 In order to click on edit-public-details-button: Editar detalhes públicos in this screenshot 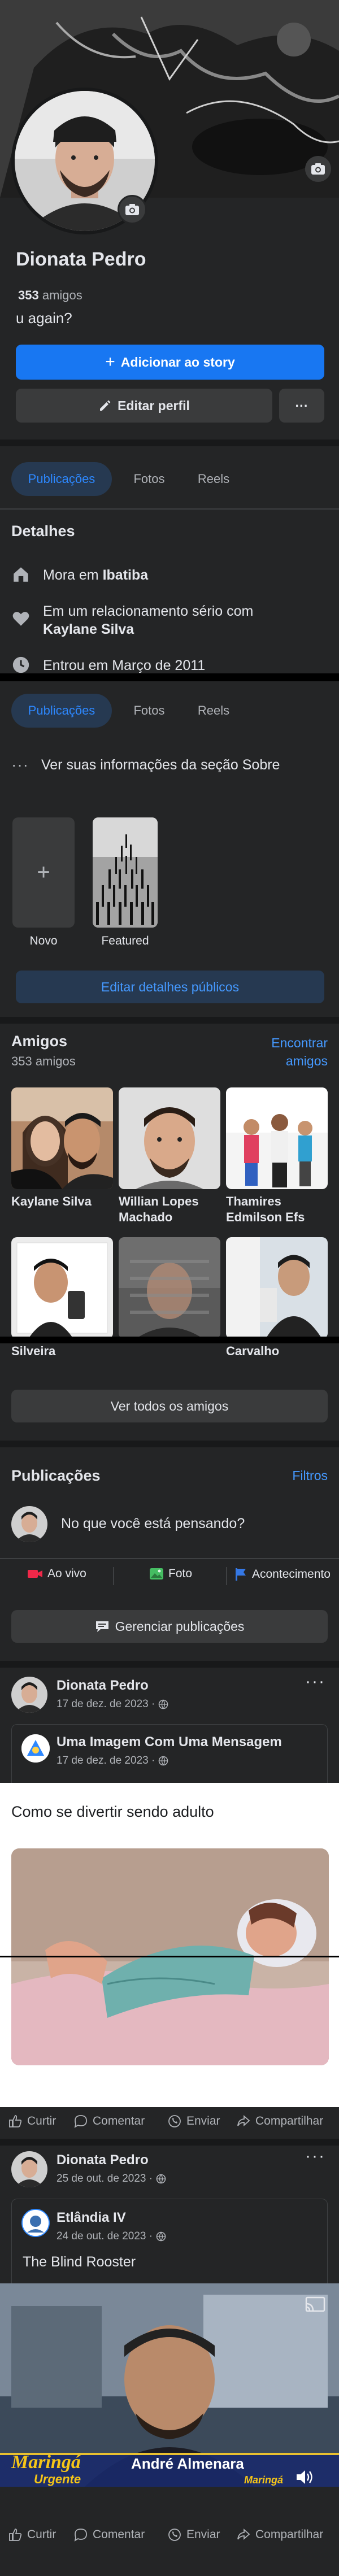, I will do `click(170, 987)`.